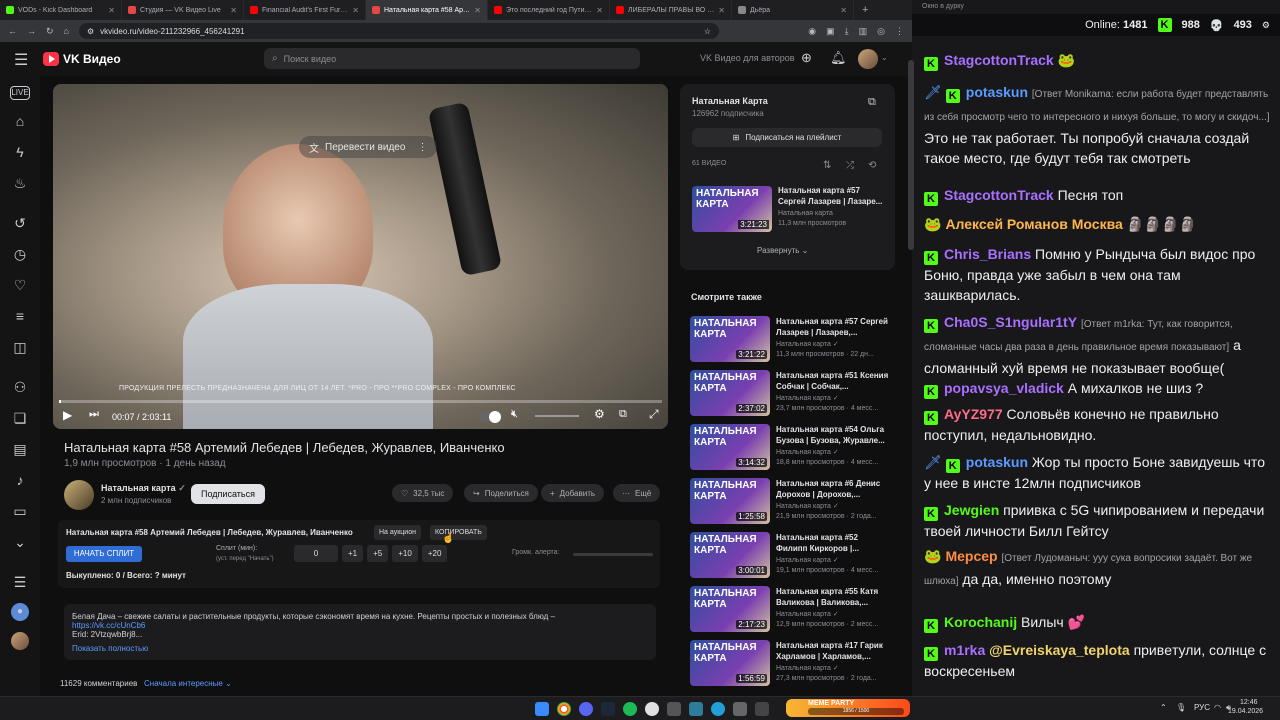 This screenshot has height=720, width=1280. I want to click on browser-tab: Натальная карта #58 Артем... ✕, so click(427, 10).